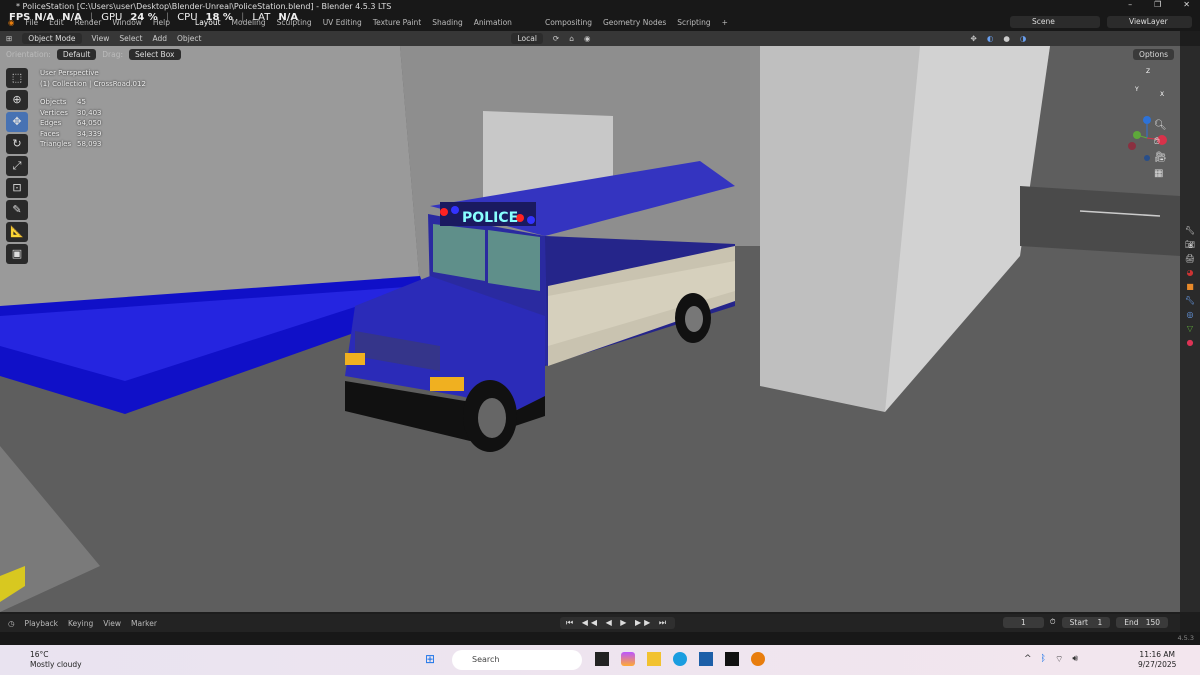  What do you see at coordinates (89, 123) in the screenshot?
I see `stat-value: 64,050` at bounding box center [89, 123].